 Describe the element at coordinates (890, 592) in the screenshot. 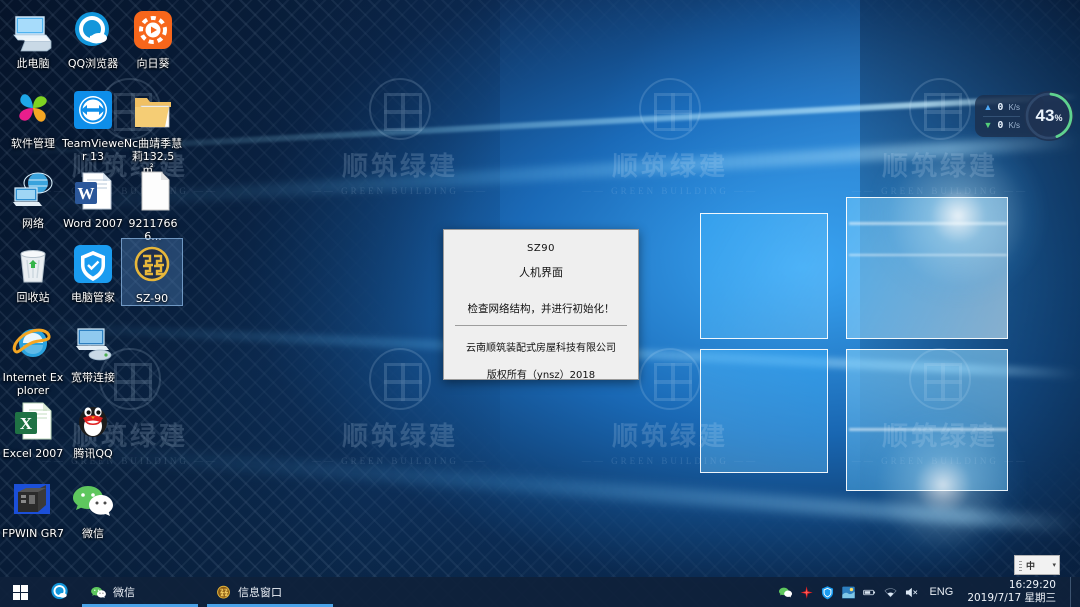

I see `wifi-tray-icon` at that location.